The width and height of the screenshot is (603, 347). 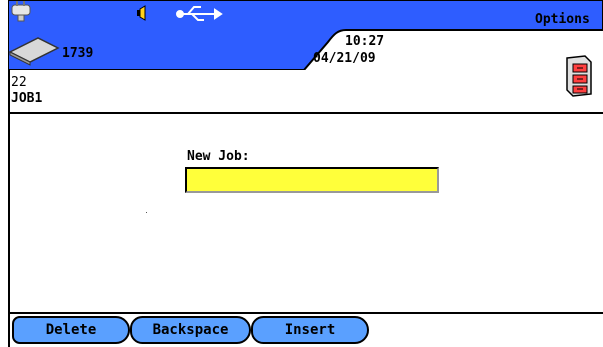 What do you see at coordinates (306, 113) in the screenshot?
I see `header-divider` at bounding box center [306, 113].